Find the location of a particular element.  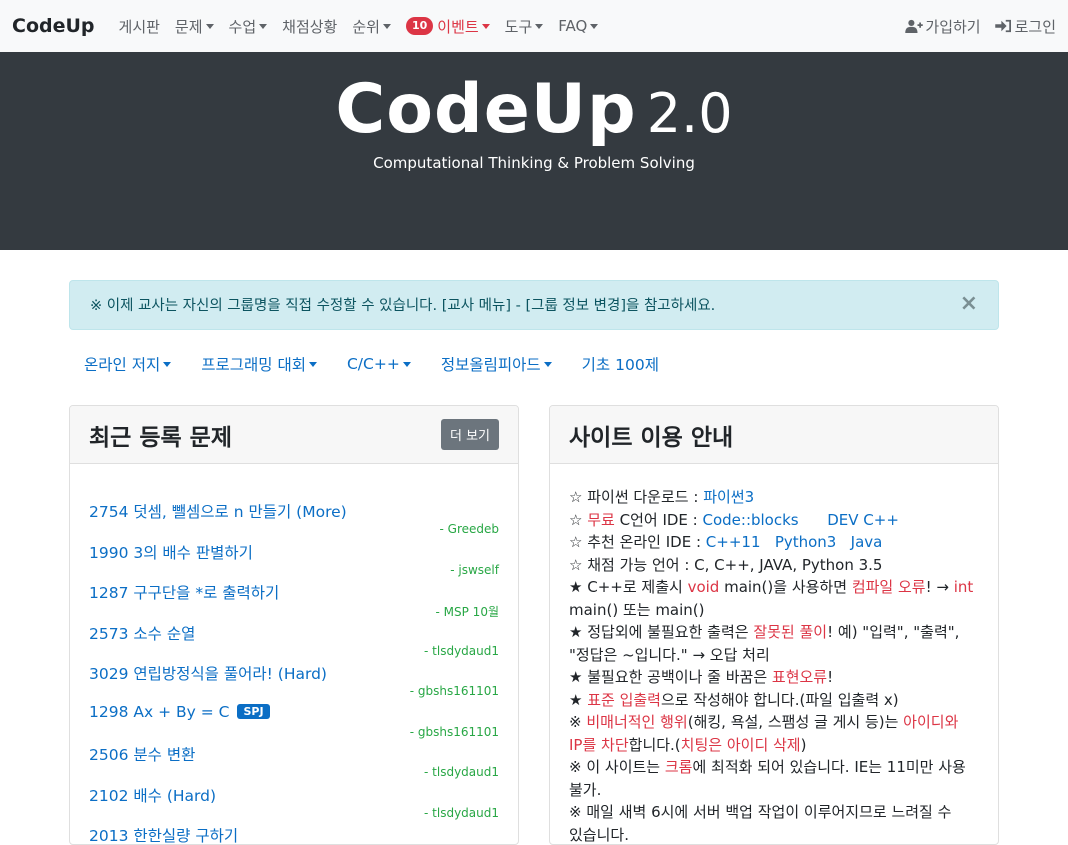

more-button: 더 보기 is located at coordinates (469, 434).